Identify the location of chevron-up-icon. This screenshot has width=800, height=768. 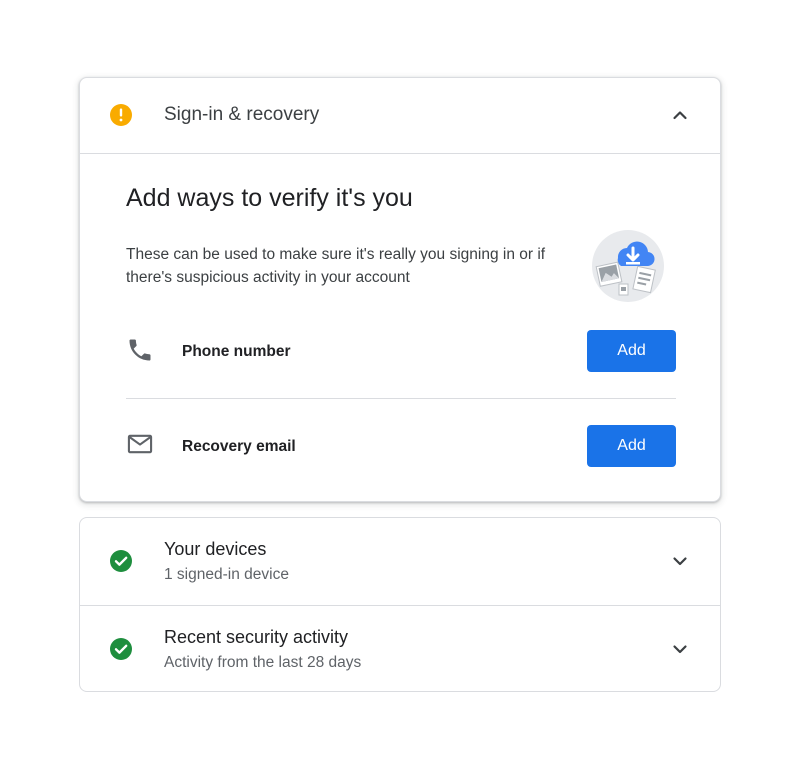
(680, 115).